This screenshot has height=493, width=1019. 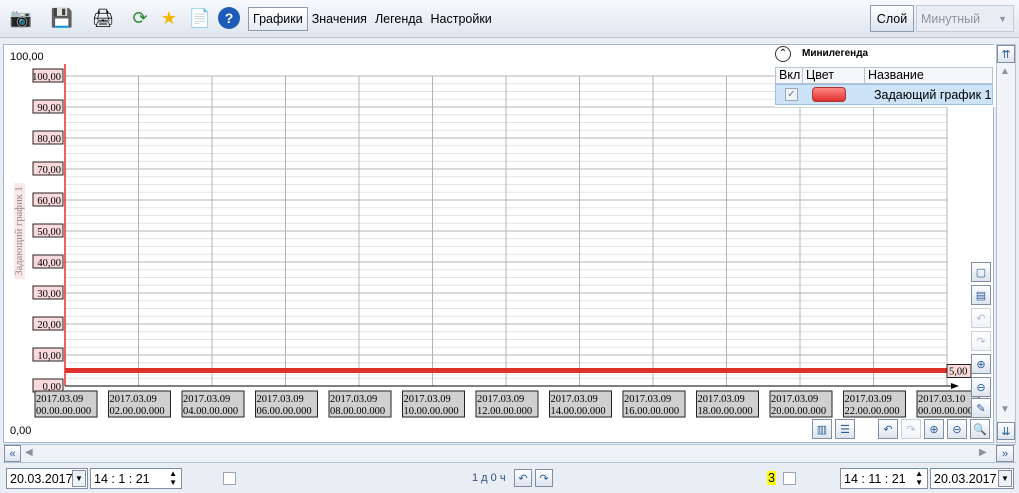 What do you see at coordinates (339, 19) in the screenshot?
I see `tab-values: Значения` at bounding box center [339, 19].